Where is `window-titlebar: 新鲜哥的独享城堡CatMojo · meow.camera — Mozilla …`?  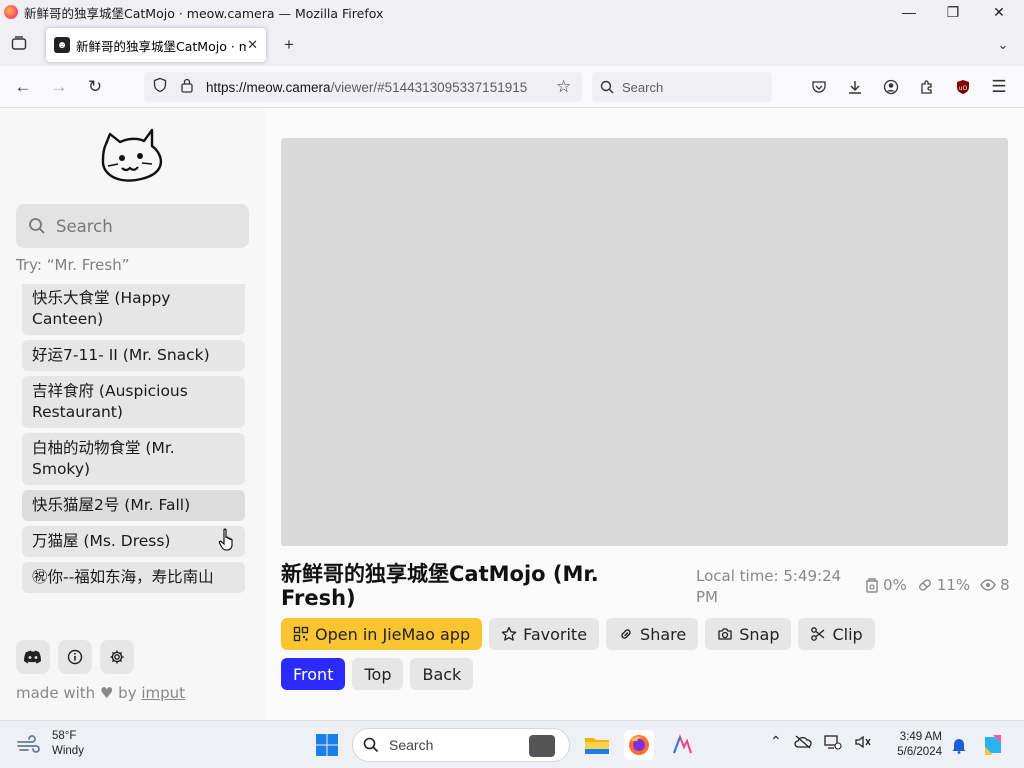
window-titlebar: 新鲜哥的独享城堡CatMojo · meow.camera — Mozilla … is located at coordinates (512, 12).